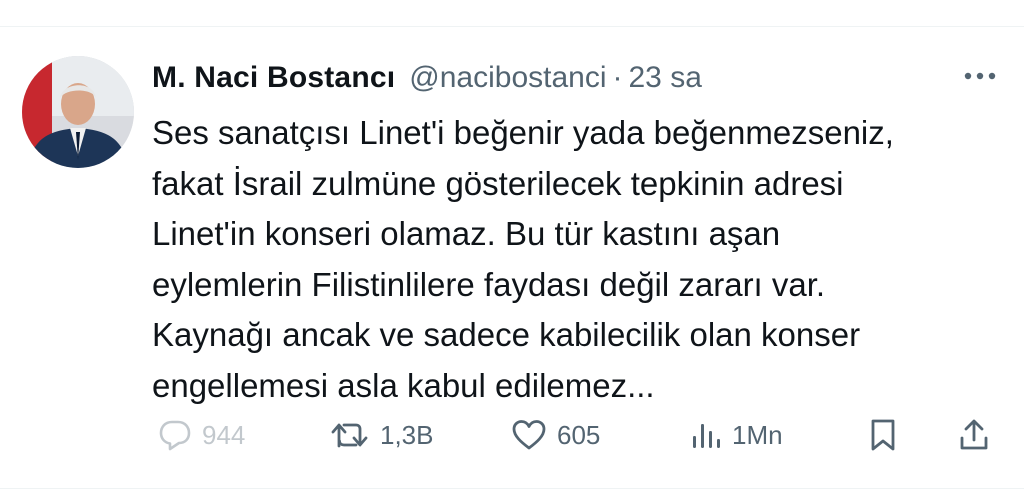 The height and width of the screenshot is (491, 1024). I want to click on like-button: 605, so click(555, 435).